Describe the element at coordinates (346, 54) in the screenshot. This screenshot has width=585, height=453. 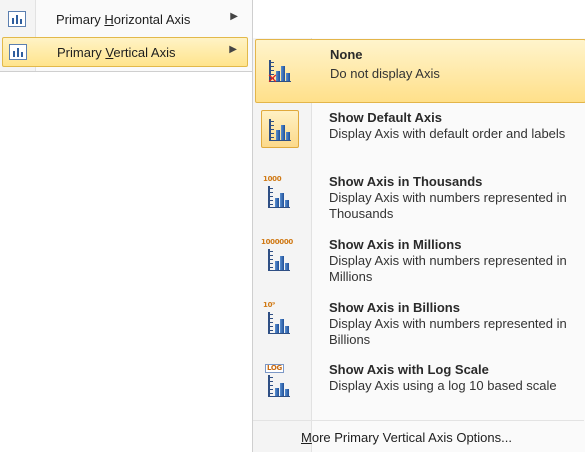
I see `option-title: None` at that location.